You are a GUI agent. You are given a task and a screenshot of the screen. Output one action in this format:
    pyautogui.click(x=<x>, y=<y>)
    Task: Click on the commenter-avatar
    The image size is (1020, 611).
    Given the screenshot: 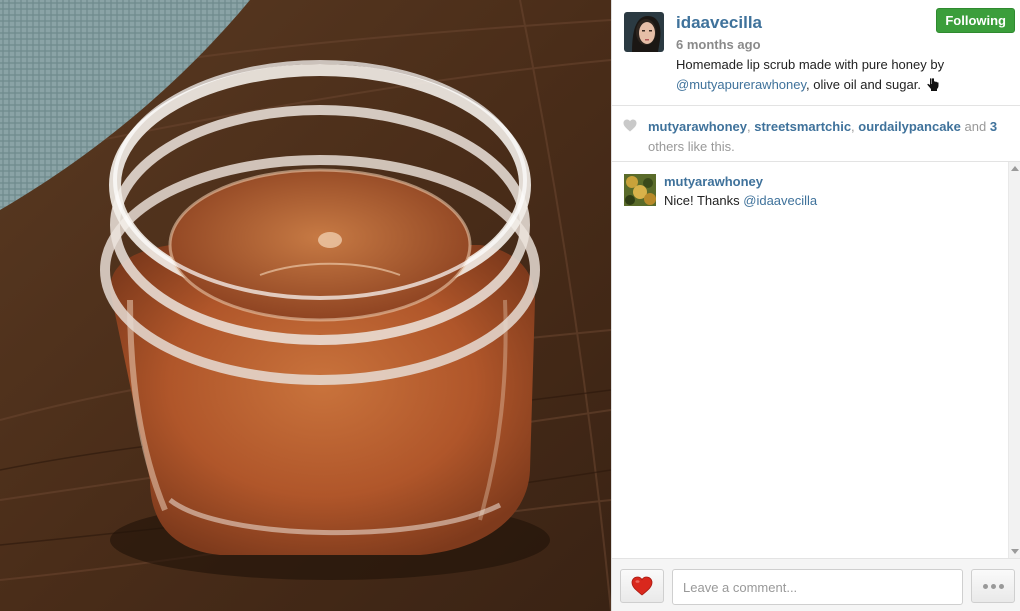 What is the action you would take?
    pyautogui.click(x=640, y=190)
    